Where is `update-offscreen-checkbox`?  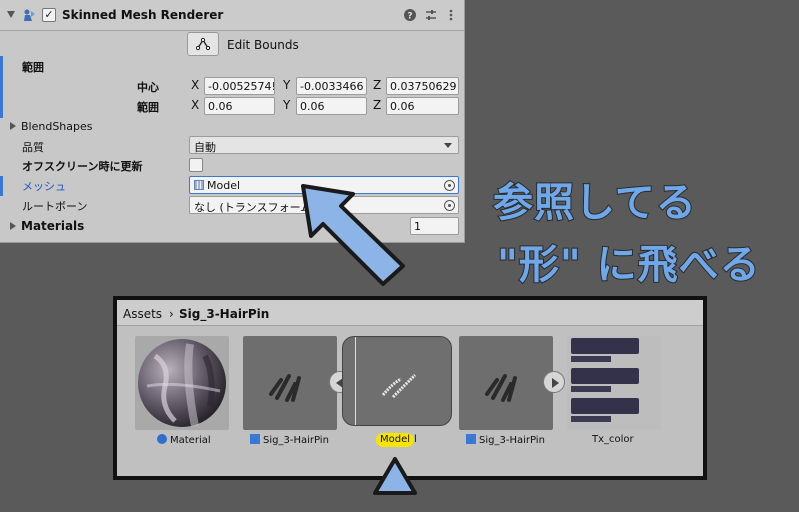
update-offscreen-checkbox is located at coordinates (196, 165).